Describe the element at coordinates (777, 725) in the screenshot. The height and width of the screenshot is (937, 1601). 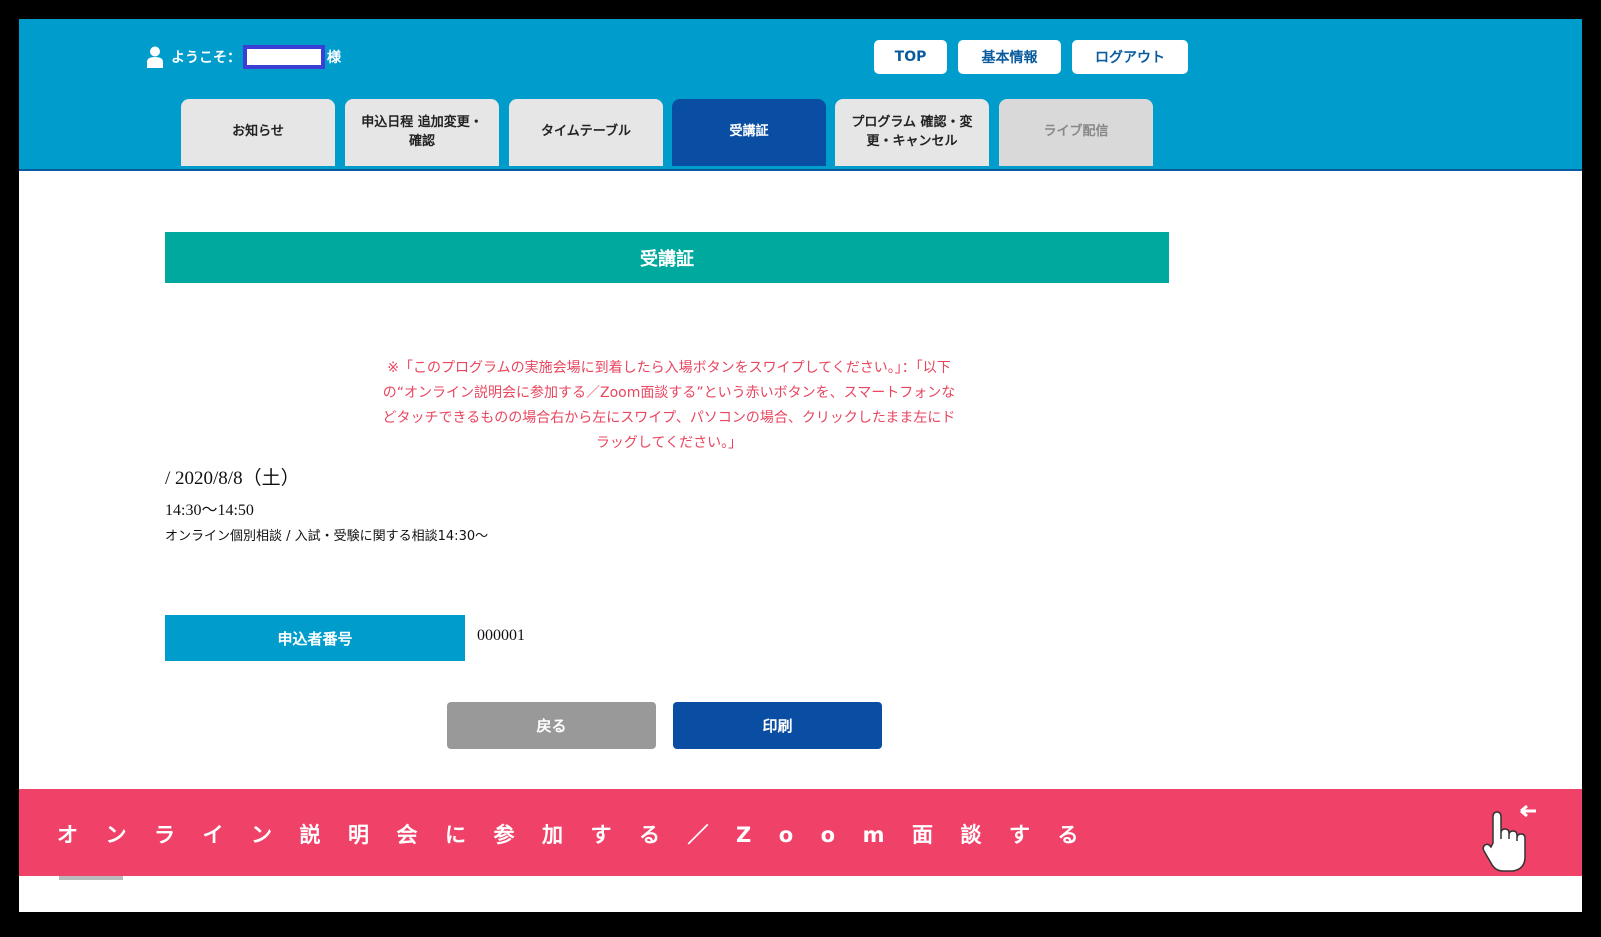
I see `print-button: 印刷` at that location.